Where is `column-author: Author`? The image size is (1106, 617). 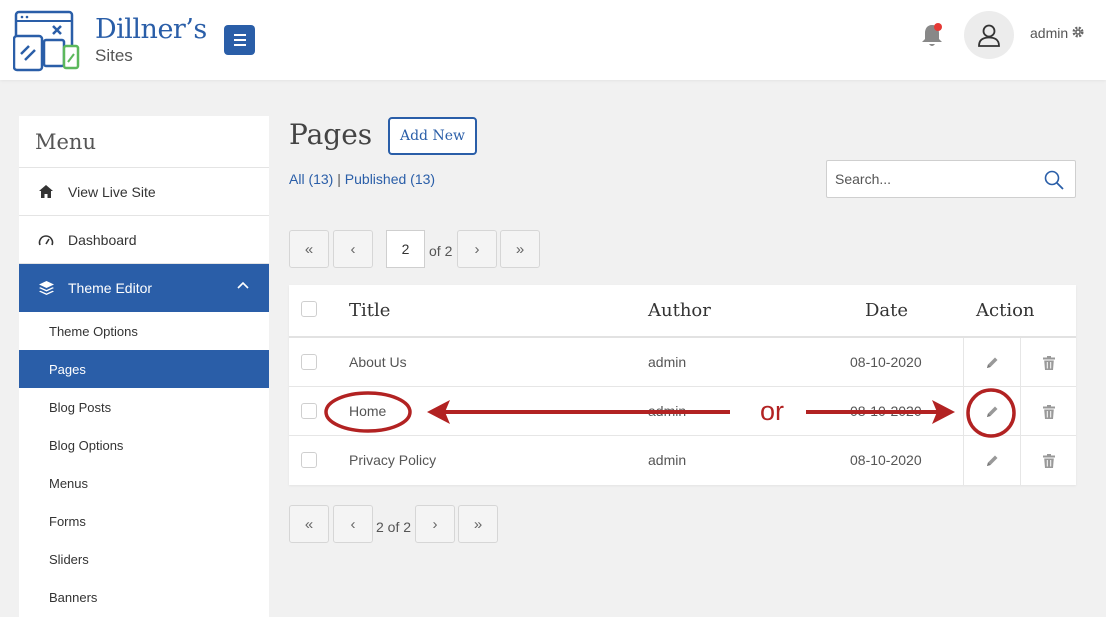
column-author: Author is located at coordinates (679, 310).